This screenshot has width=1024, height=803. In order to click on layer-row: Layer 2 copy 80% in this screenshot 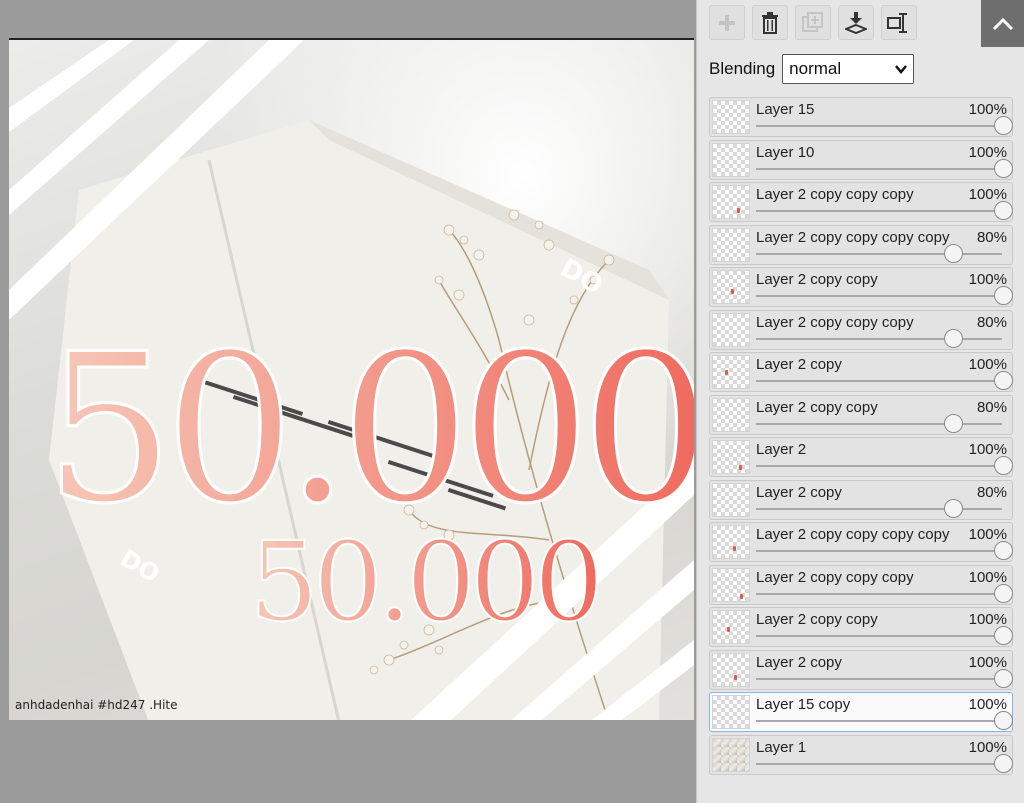, I will do `click(861, 499)`.